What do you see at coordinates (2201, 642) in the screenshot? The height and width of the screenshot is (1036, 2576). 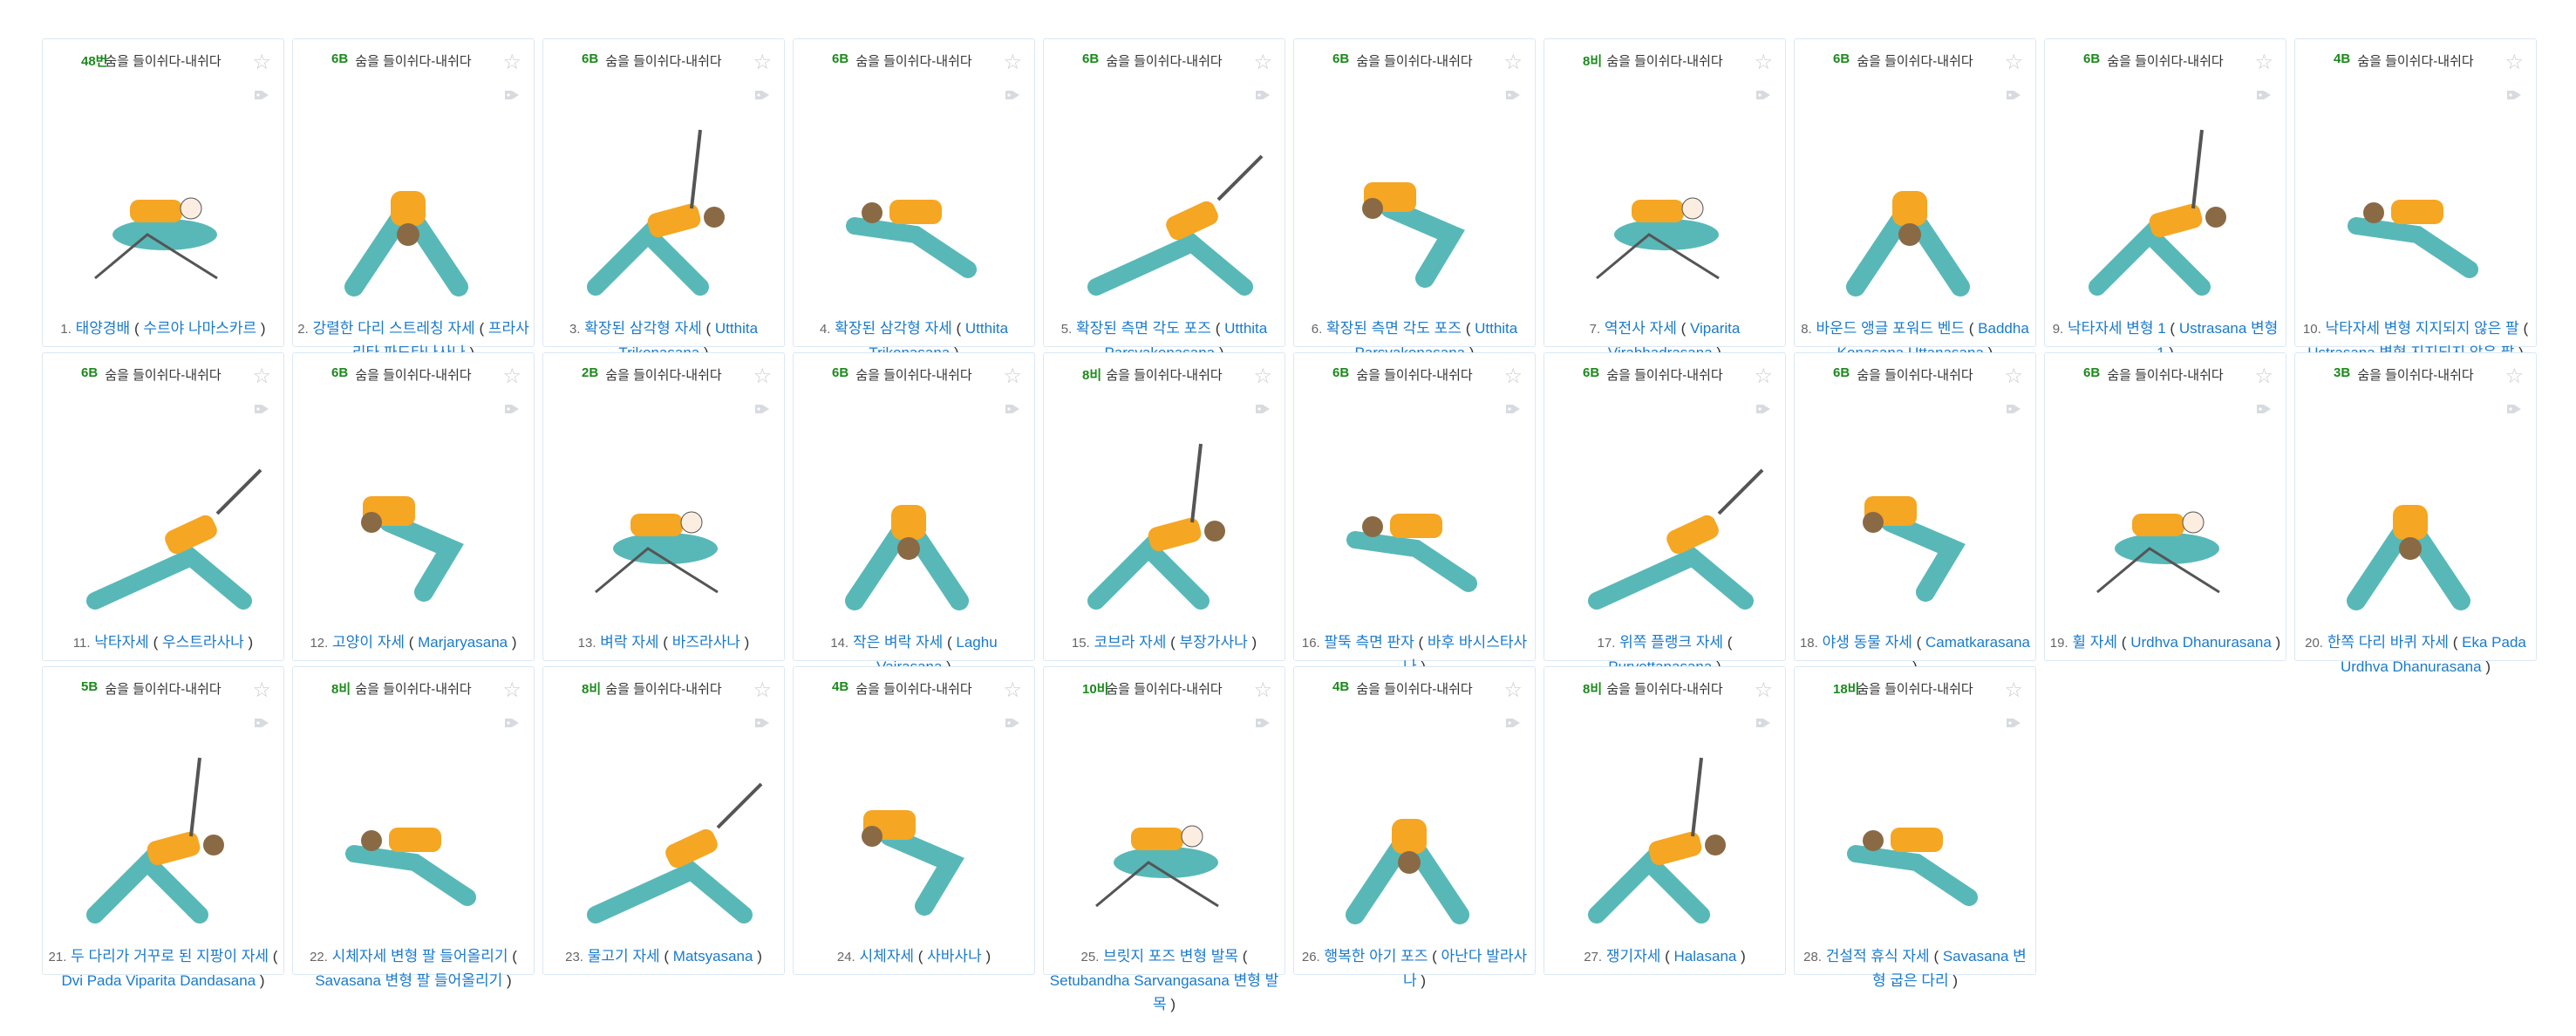 I see `pose-sanskrit-link: Urdhva Dhanurasana` at bounding box center [2201, 642].